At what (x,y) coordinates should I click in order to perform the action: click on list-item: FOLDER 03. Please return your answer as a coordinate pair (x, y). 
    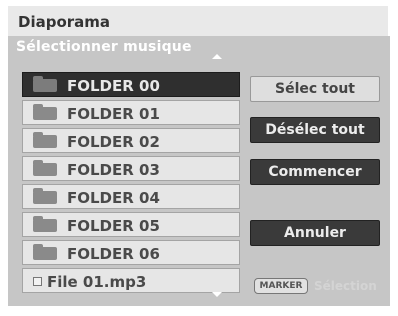
    Looking at the image, I should click on (131, 168).